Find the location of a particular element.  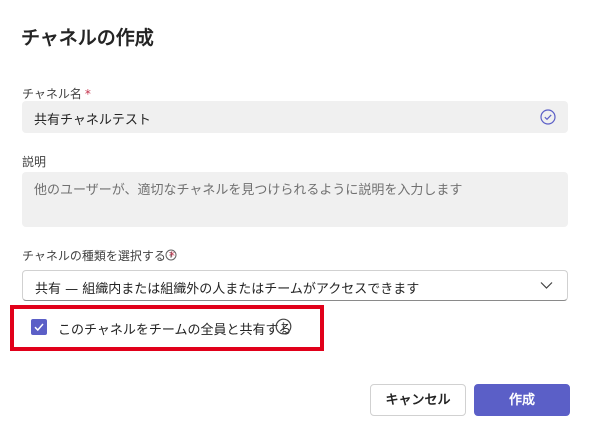

check-circle-icon is located at coordinates (548, 117).